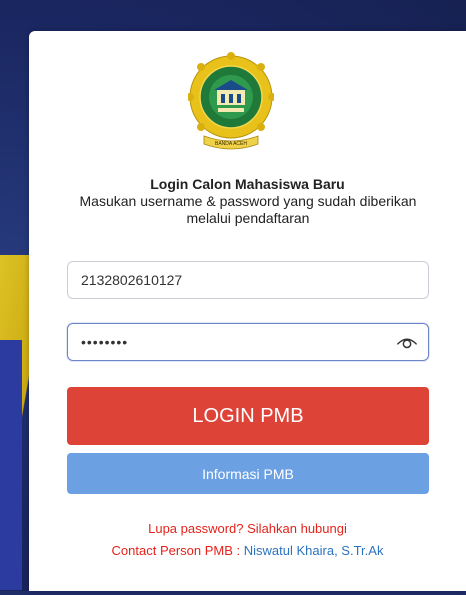 The image size is (466, 595). I want to click on logo-caption: BANDA ACEH, so click(231, 144).